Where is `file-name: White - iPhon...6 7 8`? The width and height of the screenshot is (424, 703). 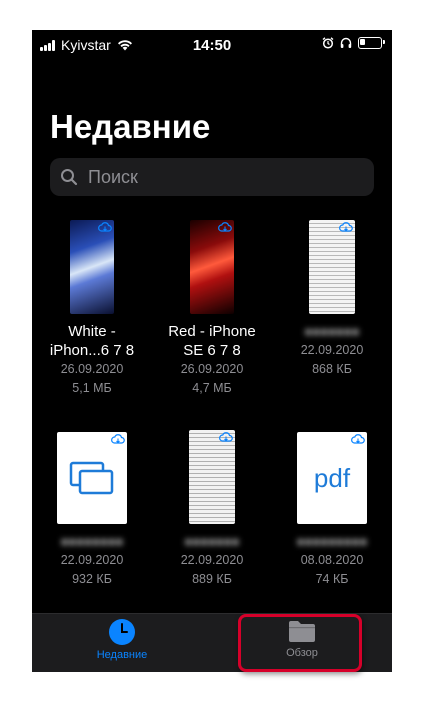
file-name: White - iPhon...6 7 8 is located at coordinates (92, 341).